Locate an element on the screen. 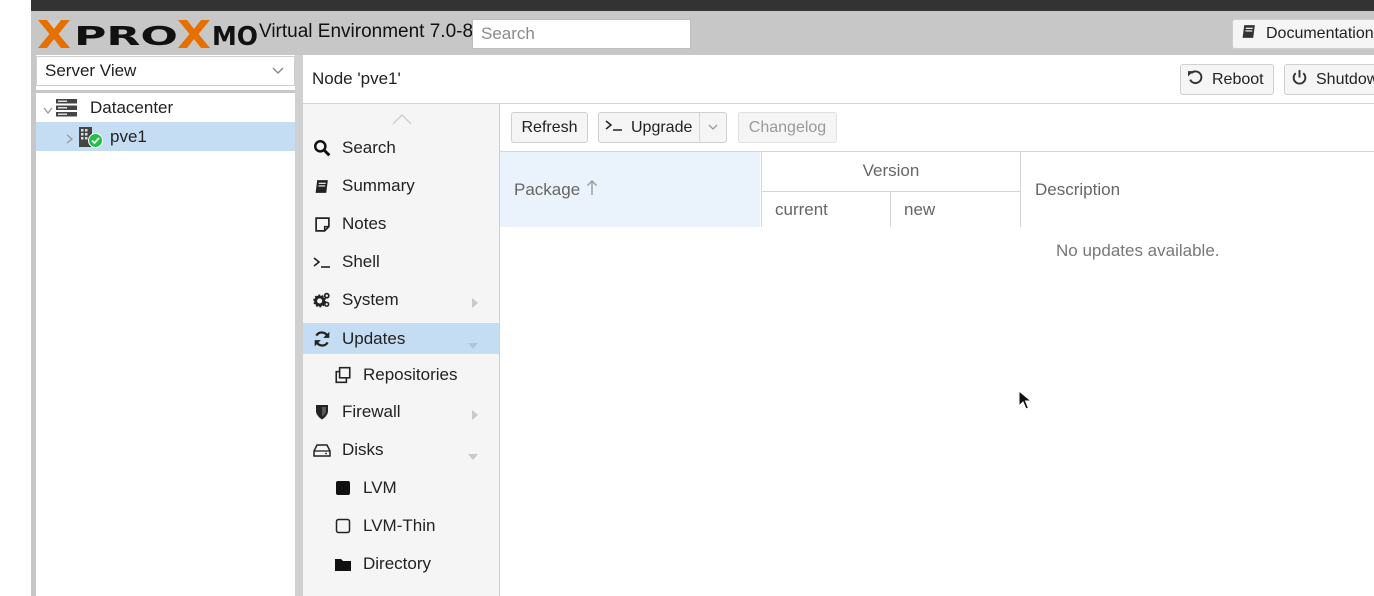  online-status-icon is located at coordinates (95, 143).